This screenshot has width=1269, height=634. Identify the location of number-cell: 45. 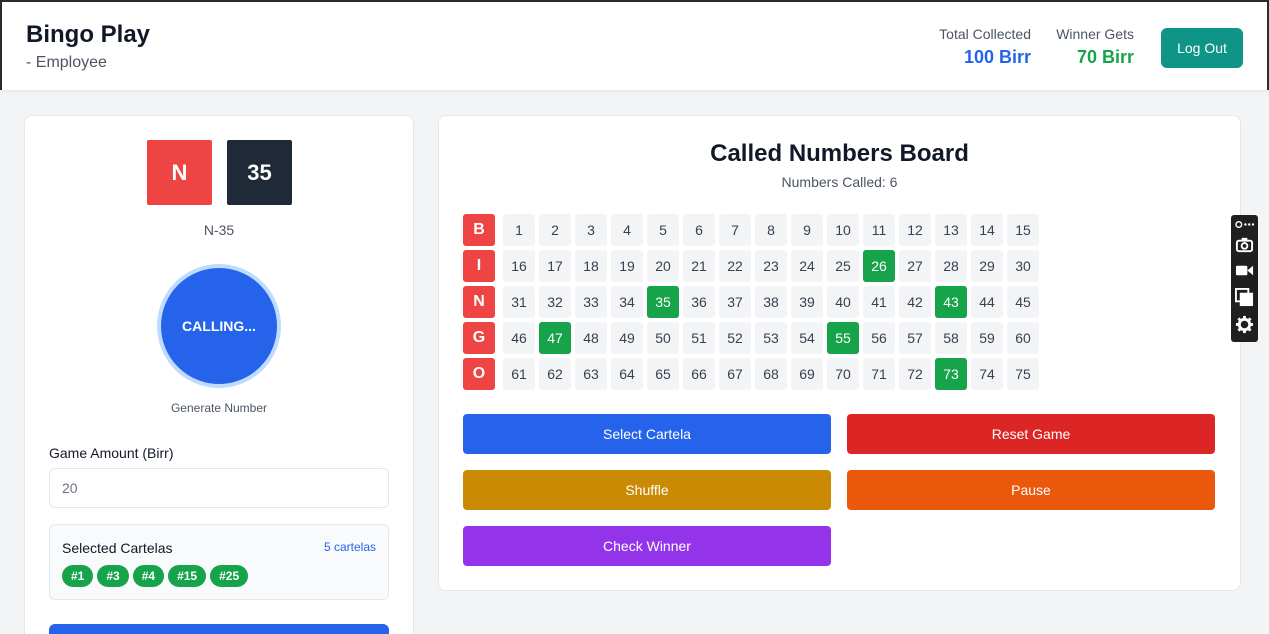
(1023, 302).